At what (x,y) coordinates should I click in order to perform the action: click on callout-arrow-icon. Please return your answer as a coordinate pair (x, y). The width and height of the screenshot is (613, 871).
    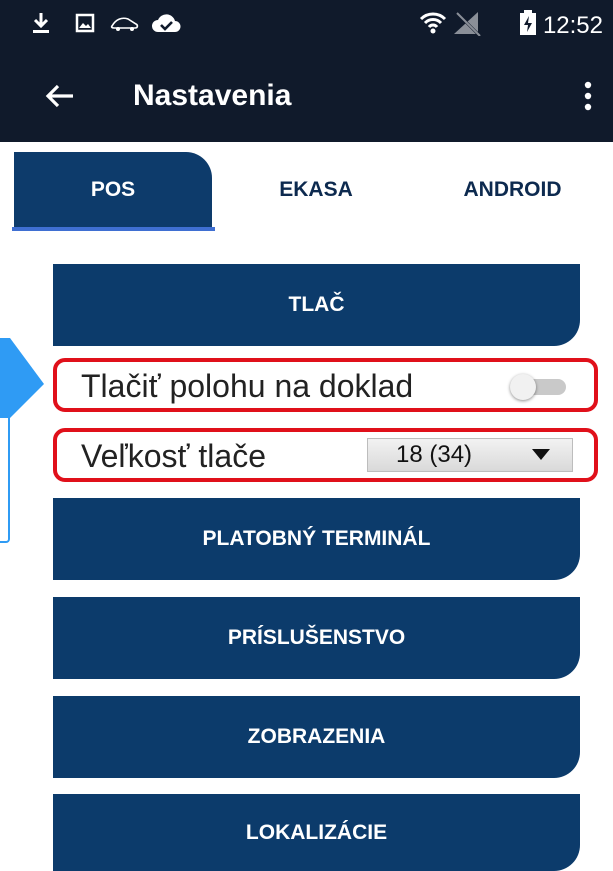
    Looking at the image, I should click on (22, 378).